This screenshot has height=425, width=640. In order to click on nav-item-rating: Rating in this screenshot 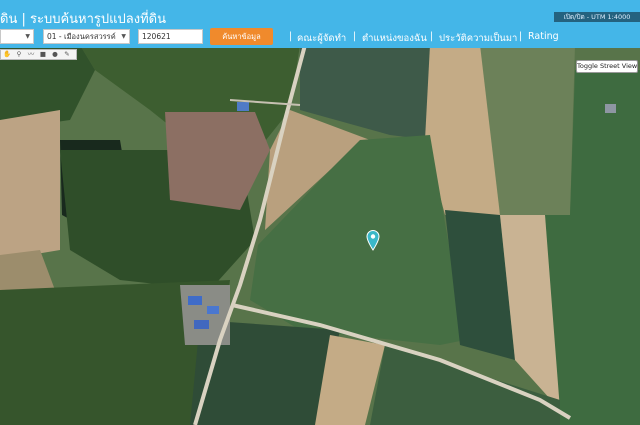, I will do `click(543, 36)`.